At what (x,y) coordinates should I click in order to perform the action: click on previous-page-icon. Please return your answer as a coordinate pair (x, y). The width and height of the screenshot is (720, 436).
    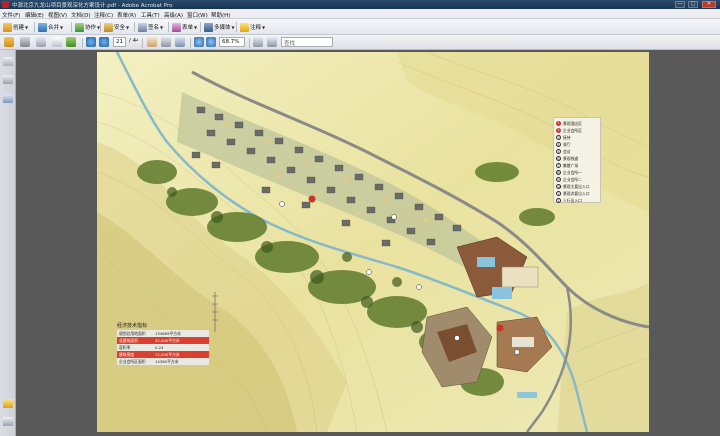
    Looking at the image, I should click on (91, 42).